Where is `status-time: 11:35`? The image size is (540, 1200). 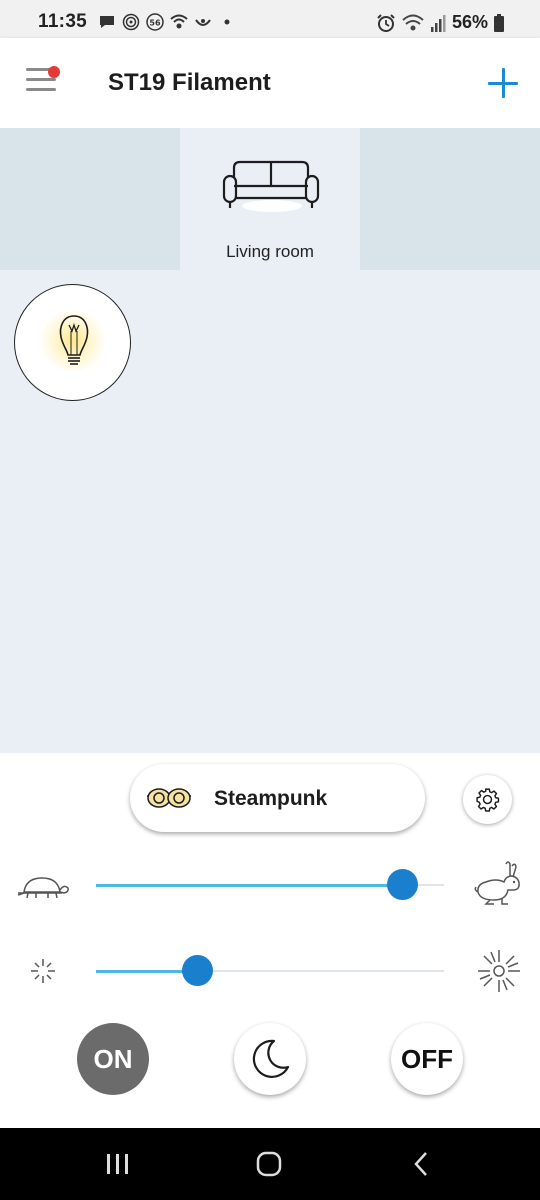
status-time: 11:35 is located at coordinates (63, 21).